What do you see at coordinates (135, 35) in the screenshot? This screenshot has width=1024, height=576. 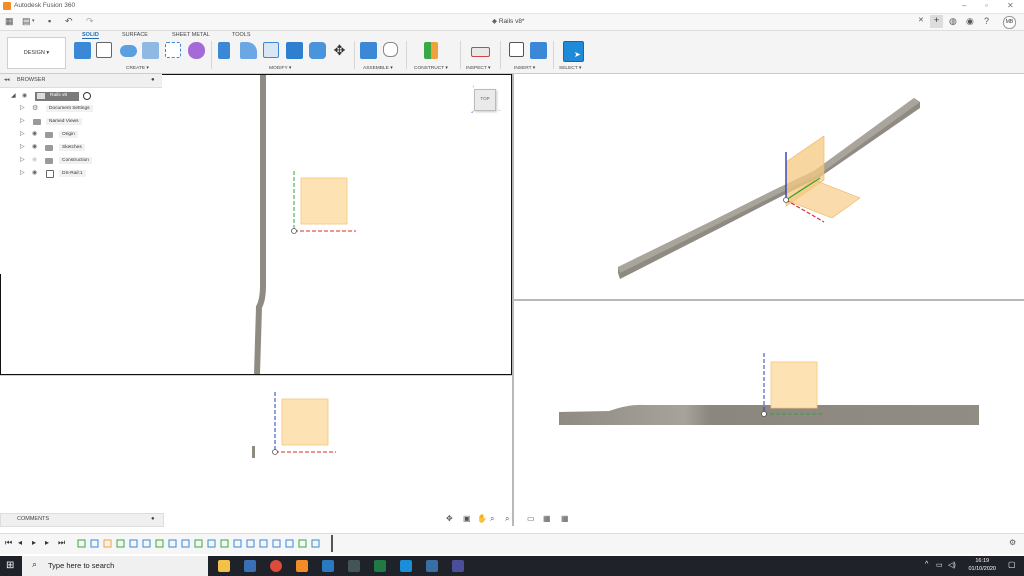 I see `tab-surface: SURFACE` at bounding box center [135, 35].